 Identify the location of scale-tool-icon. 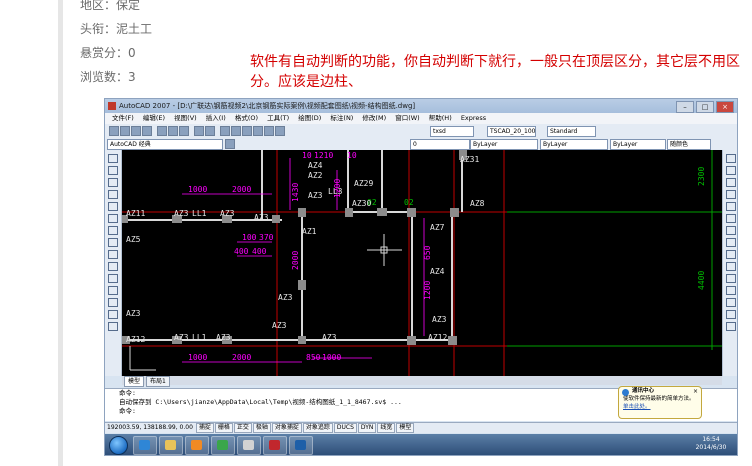
(731, 242).